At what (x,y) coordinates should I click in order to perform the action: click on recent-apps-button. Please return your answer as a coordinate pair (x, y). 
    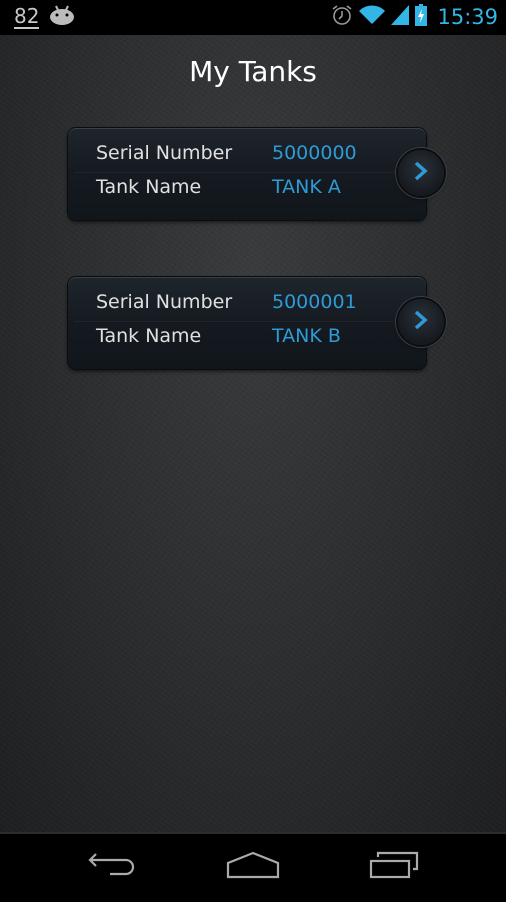
    Looking at the image, I should click on (394, 867).